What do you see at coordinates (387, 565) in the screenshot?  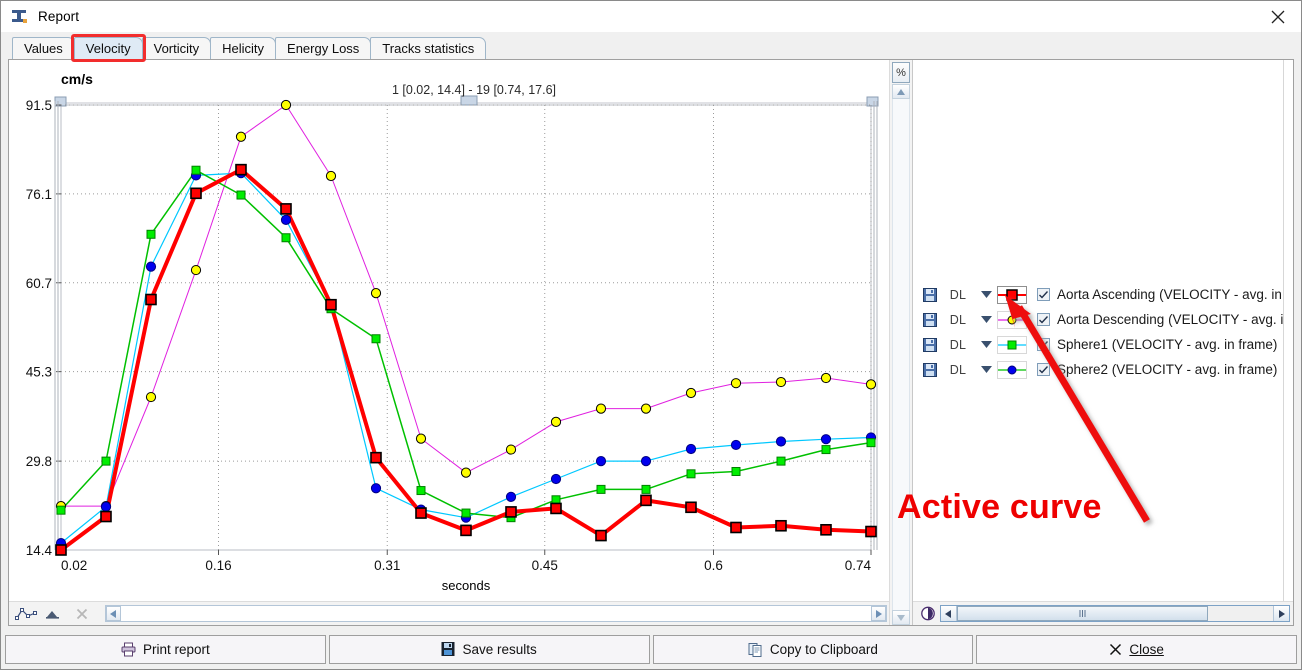 I see `svg-text: 0.31` at bounding box center [387, 565].